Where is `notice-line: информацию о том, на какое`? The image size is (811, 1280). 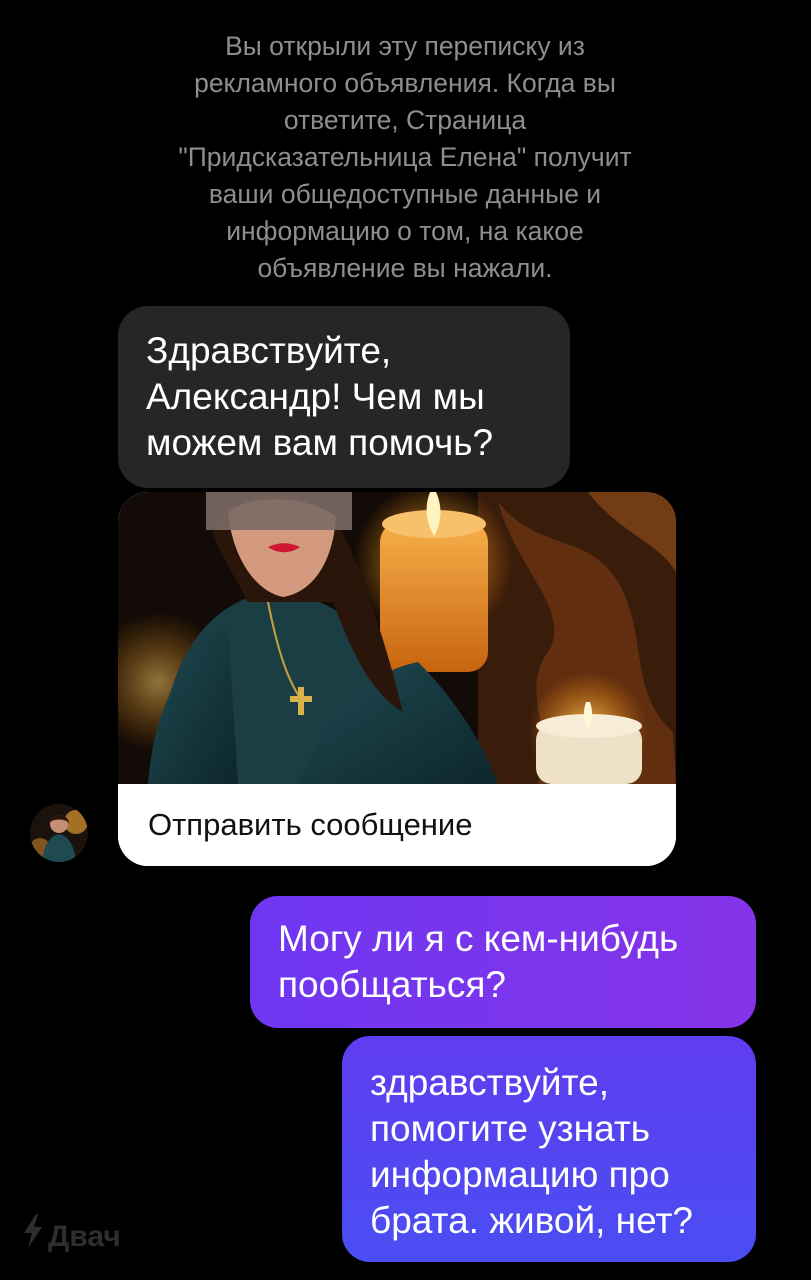
notice-line: информацию о том, на какое is located at coordinates (405, 231).